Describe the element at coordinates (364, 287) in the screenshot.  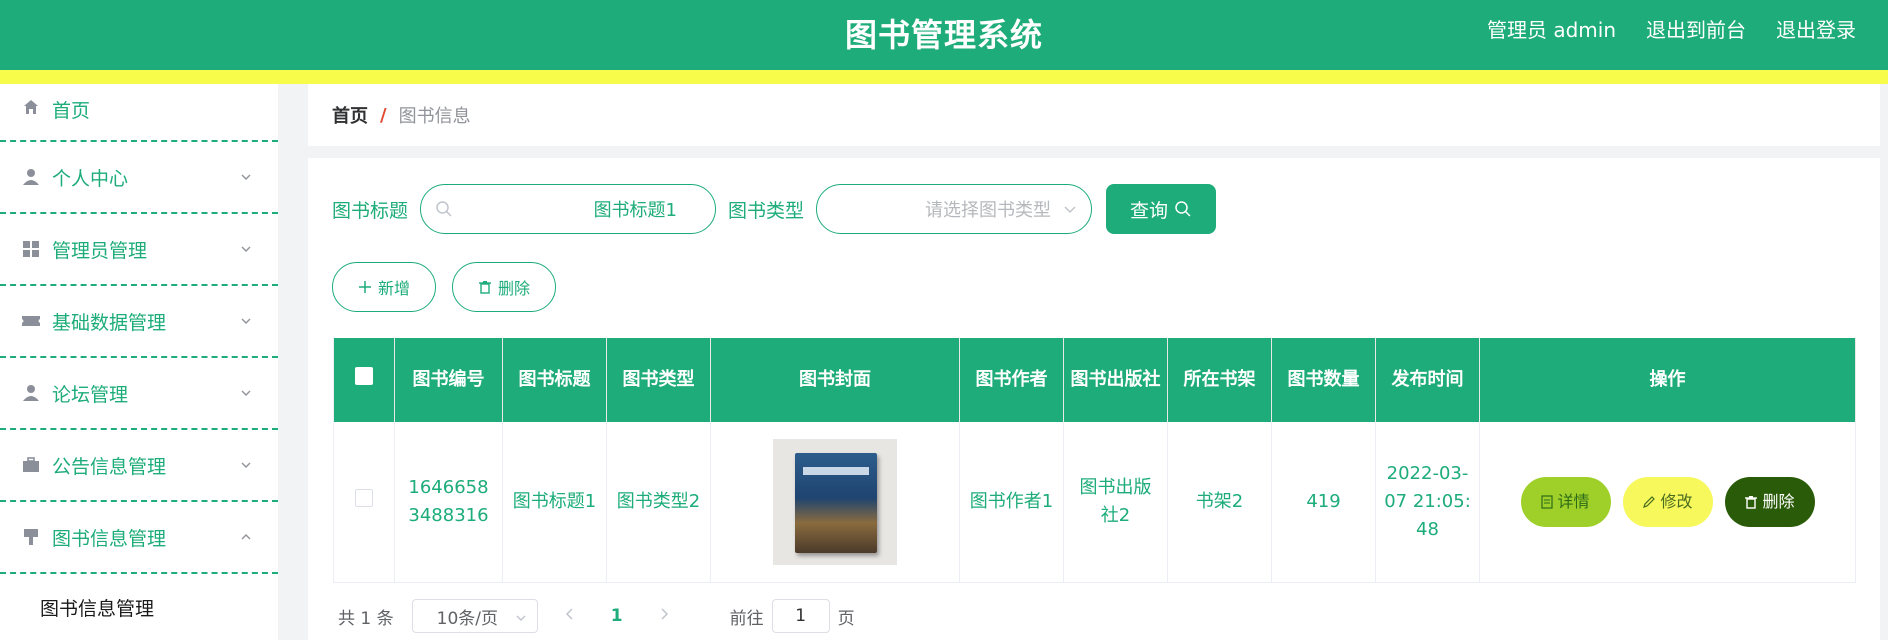
I see `plus-icon` at that location.